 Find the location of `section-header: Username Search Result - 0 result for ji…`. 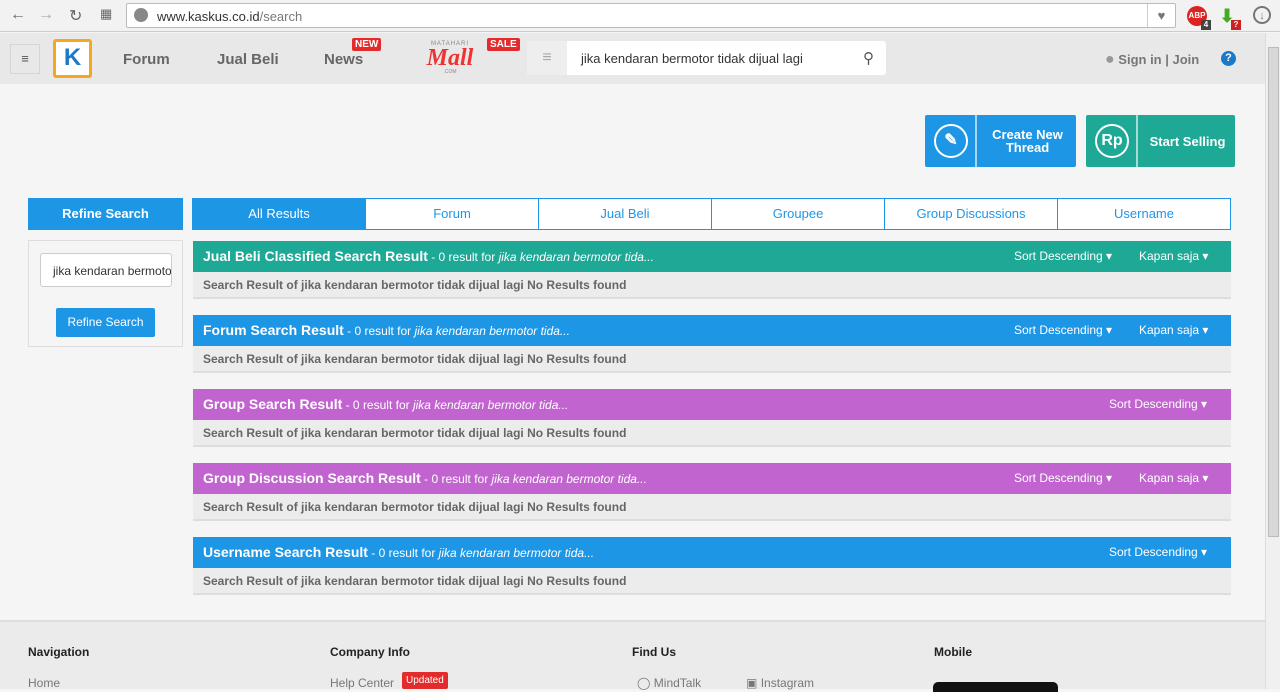

section-header: Username Search Result - 0 result for ji… is located at coordinates (712, 552).